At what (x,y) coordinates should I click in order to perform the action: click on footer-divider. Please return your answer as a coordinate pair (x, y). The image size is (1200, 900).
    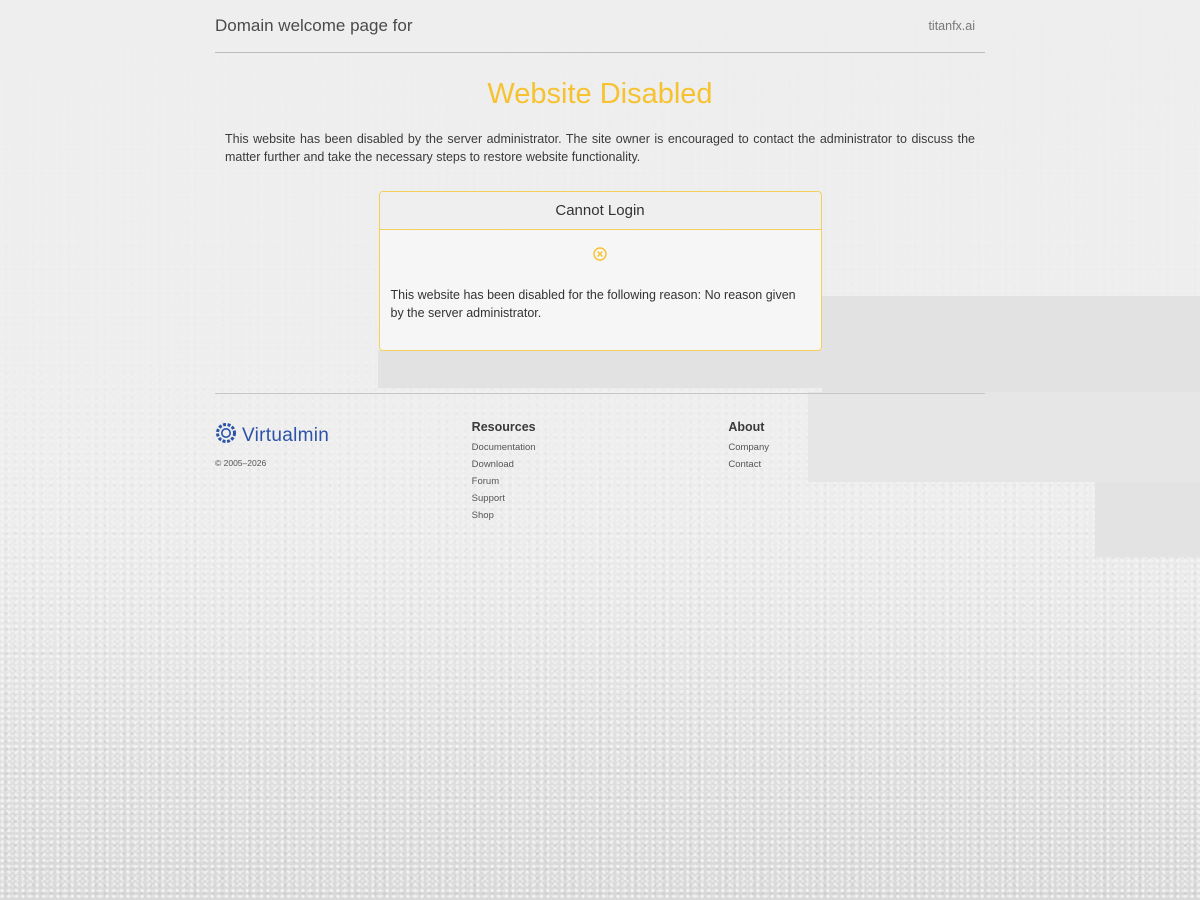
    Looking at the image, I should click on (600, 393).